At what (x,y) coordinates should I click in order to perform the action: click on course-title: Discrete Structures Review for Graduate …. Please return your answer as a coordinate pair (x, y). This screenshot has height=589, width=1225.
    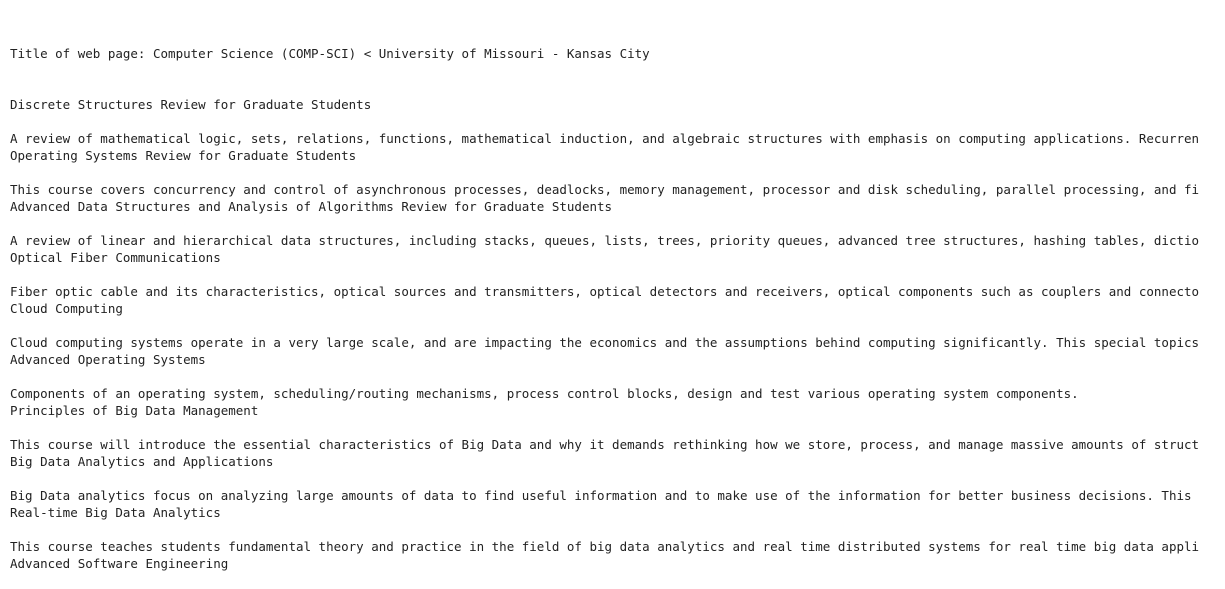
    Looking at the image, I should click on (191, 104).